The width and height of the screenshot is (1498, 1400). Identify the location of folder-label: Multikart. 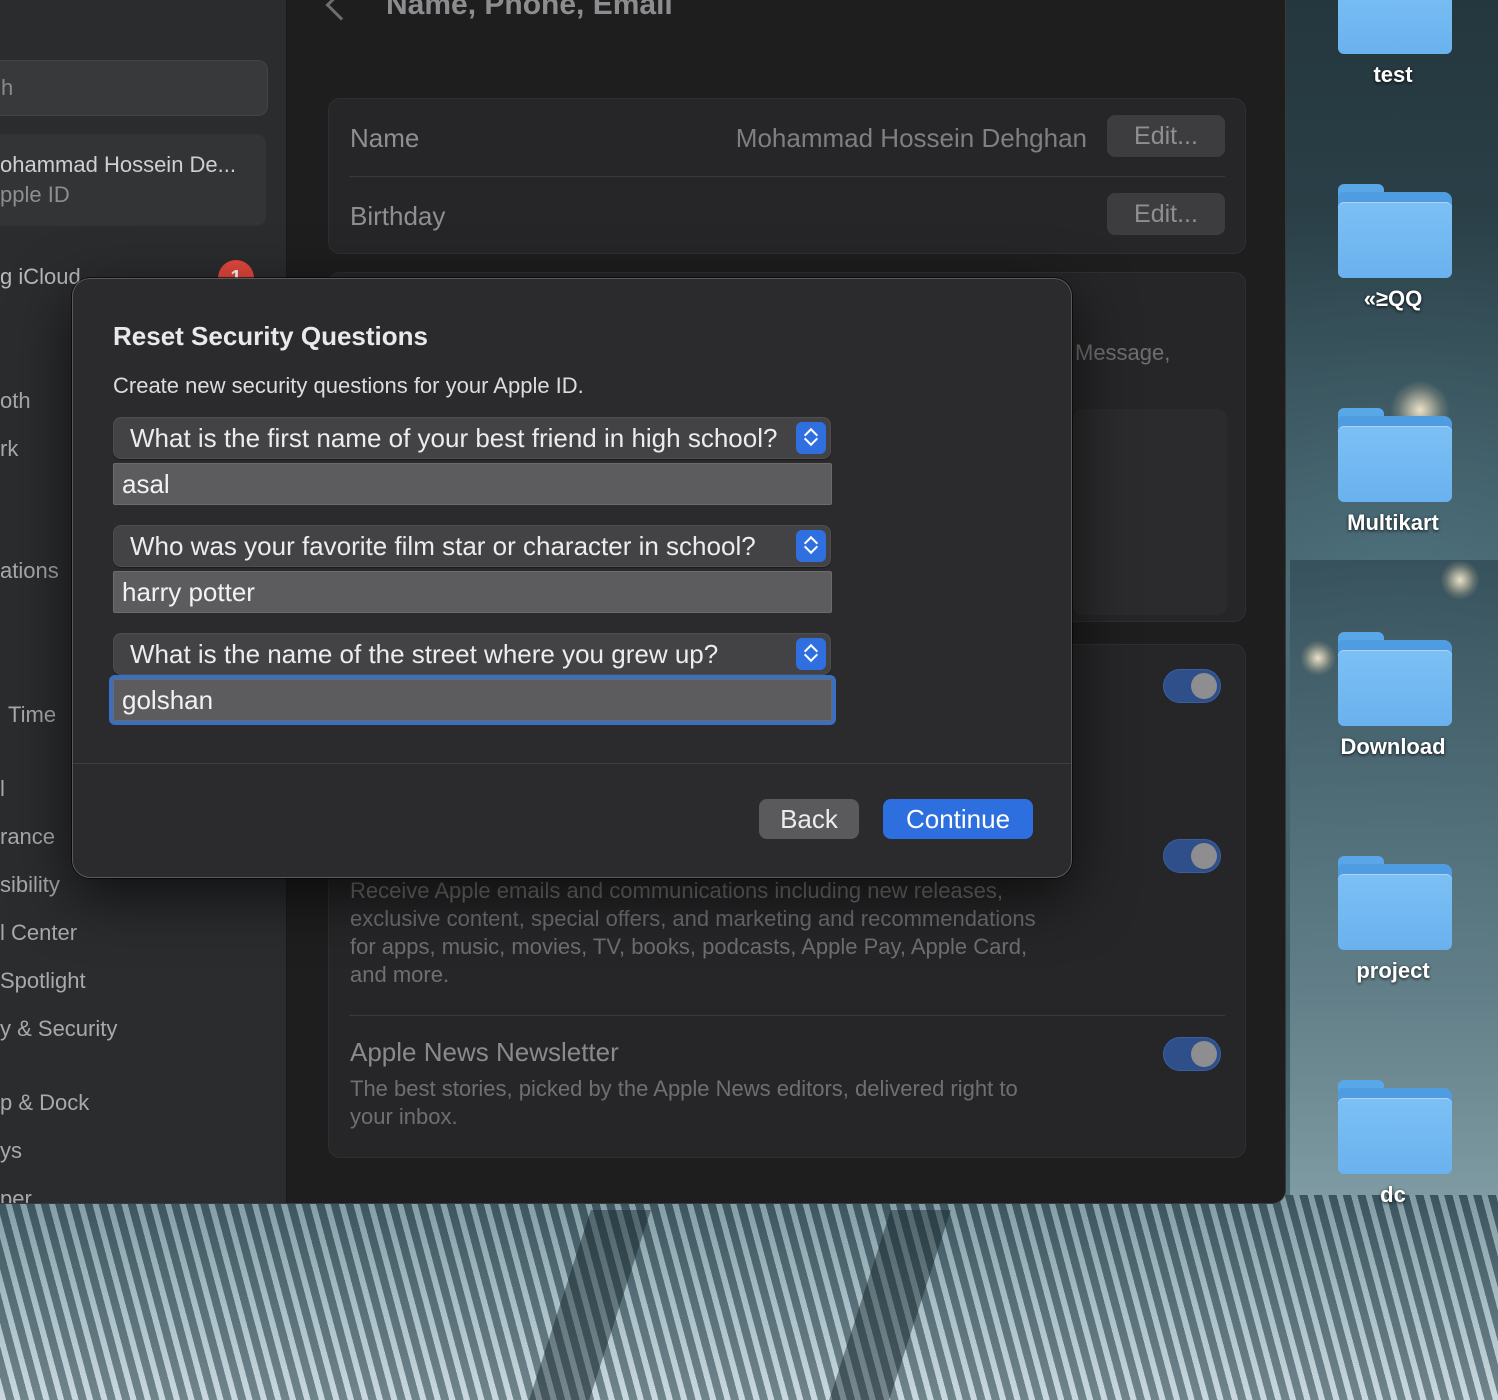
(1393, 522).